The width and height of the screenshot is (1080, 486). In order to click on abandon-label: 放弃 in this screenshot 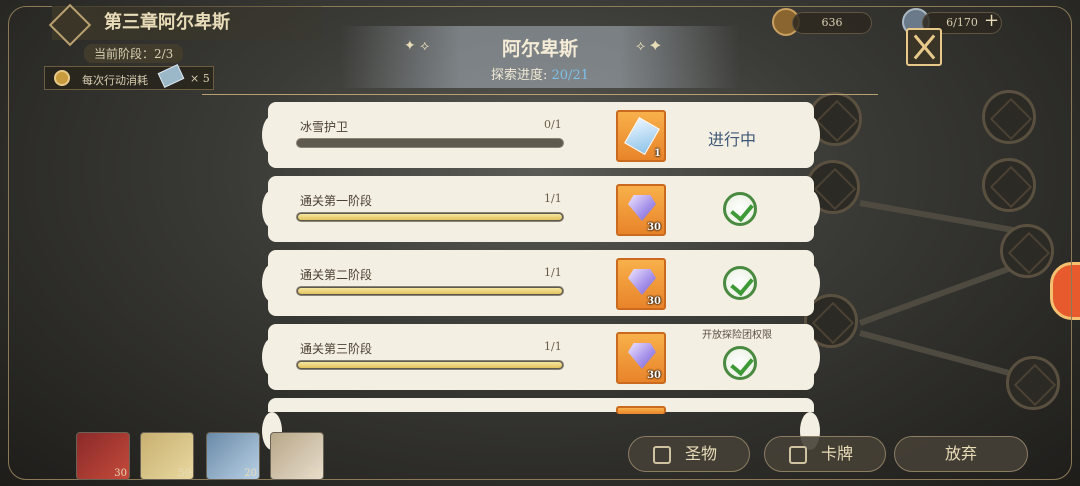, I will do `click(960, 453)`.